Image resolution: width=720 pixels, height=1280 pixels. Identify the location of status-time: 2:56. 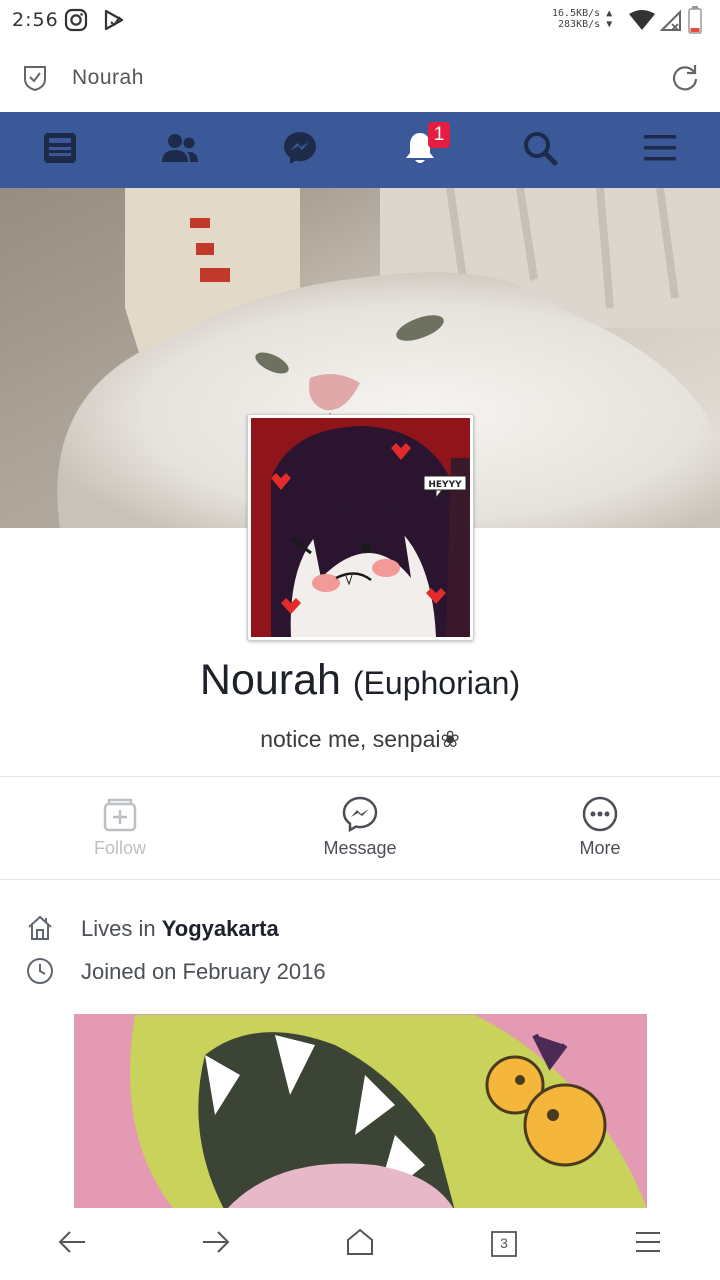
(35, 20).